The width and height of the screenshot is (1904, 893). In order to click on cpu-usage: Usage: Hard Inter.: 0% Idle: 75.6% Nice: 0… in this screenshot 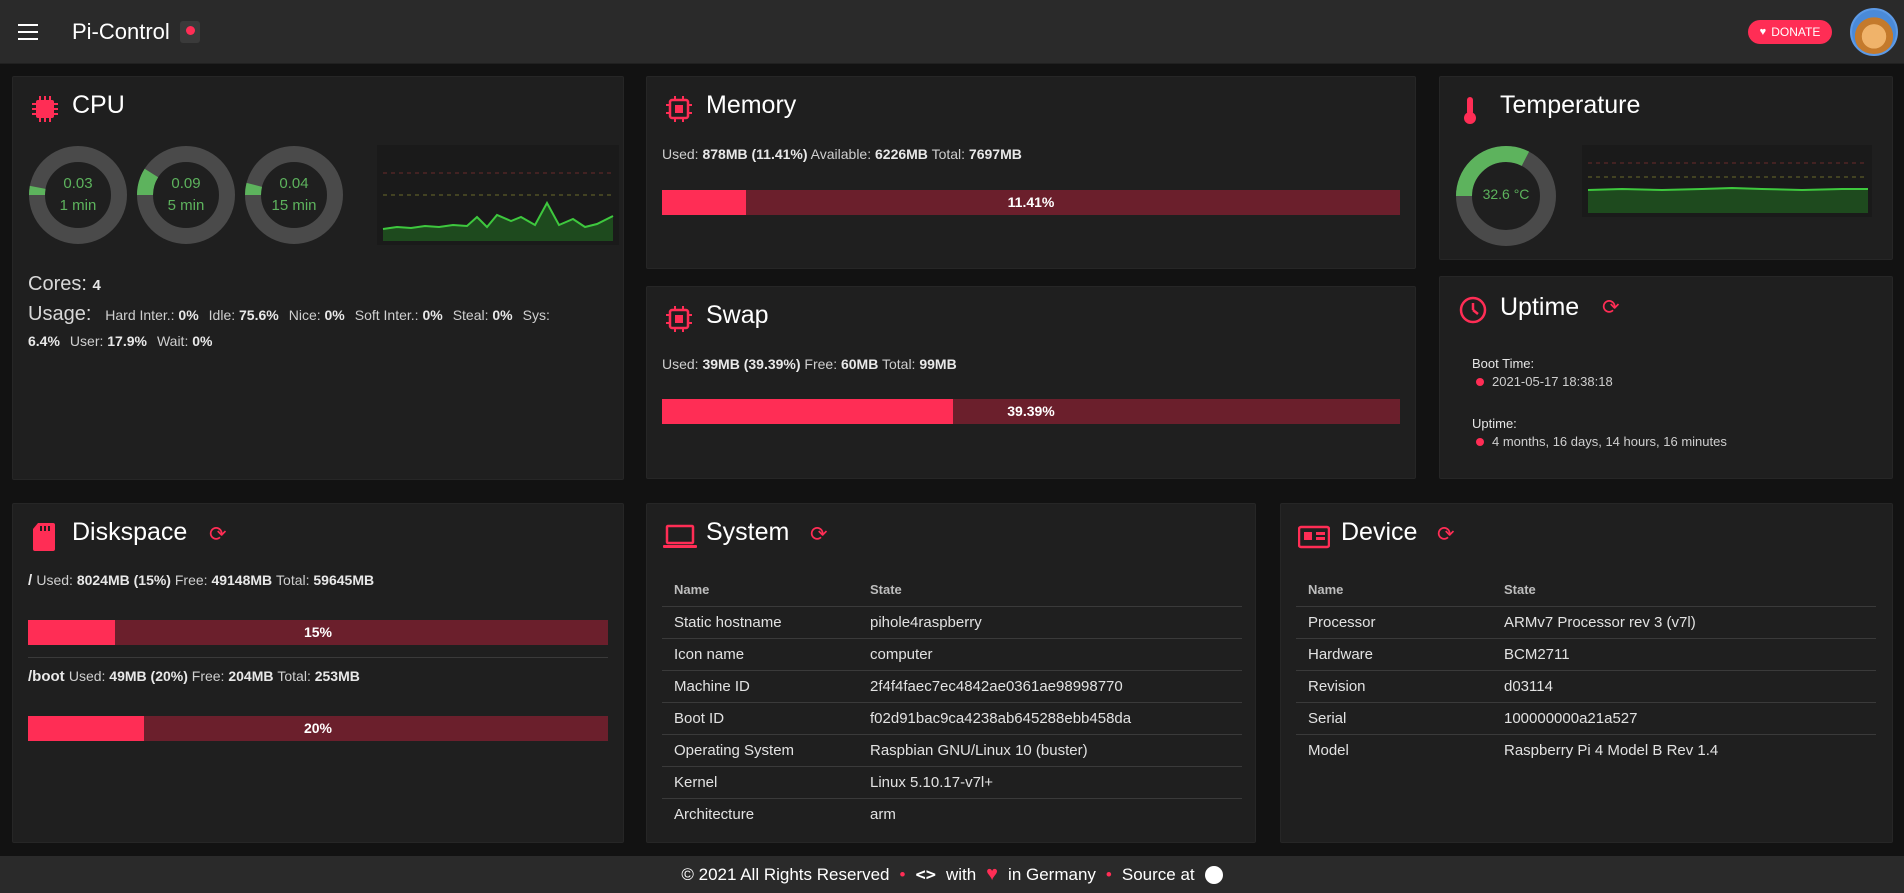, I will do `click(323, 327)`.